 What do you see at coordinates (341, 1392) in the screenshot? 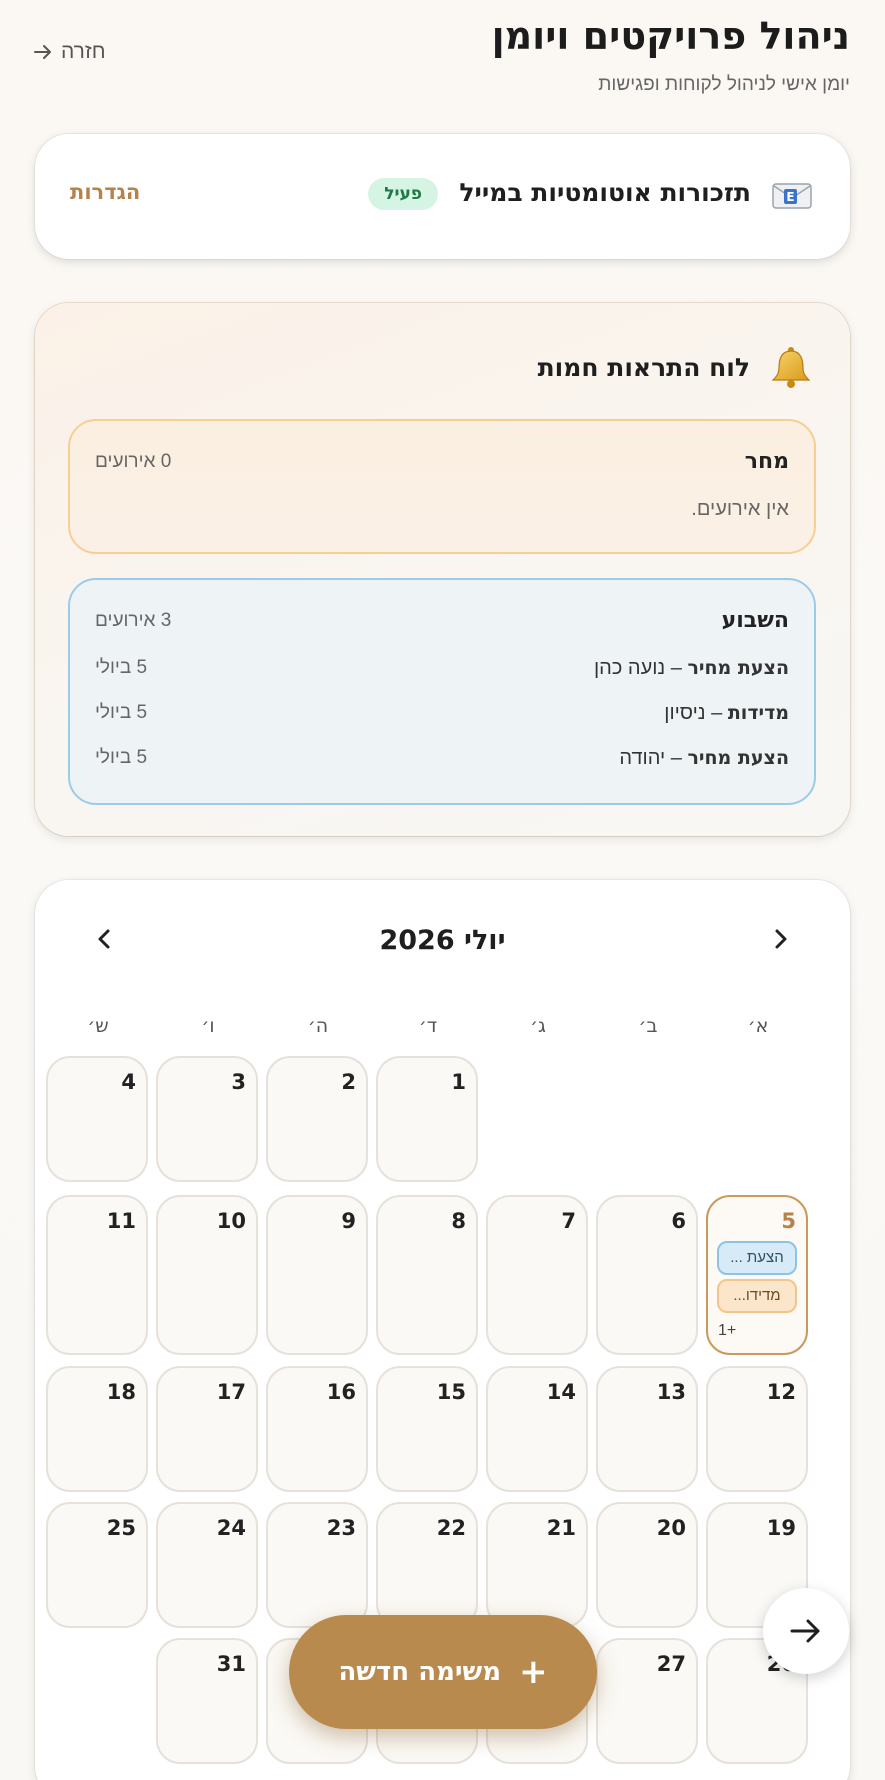
I see `day-number: 16` at bounding box center [341, 1392].